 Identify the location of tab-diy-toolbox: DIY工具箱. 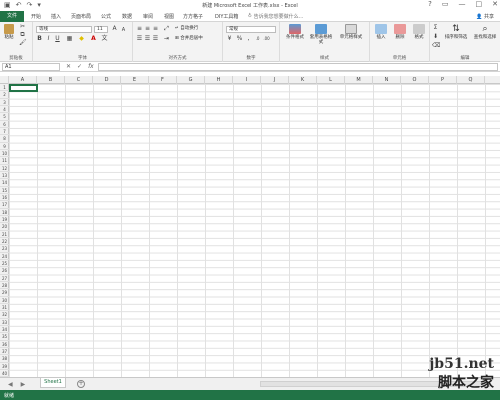
(226, 16).